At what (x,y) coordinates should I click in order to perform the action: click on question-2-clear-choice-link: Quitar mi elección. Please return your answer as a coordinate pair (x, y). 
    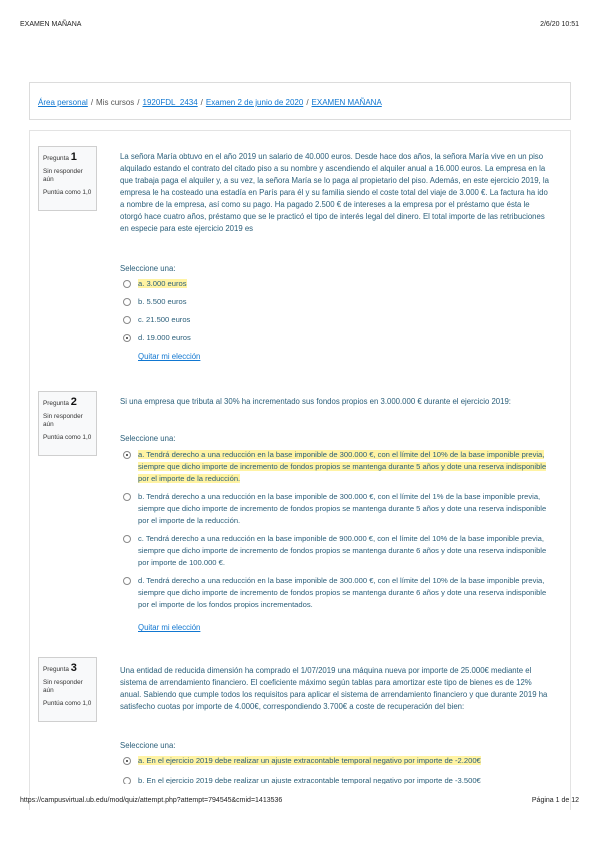
    Looking at the image, I should click on (169, 627).